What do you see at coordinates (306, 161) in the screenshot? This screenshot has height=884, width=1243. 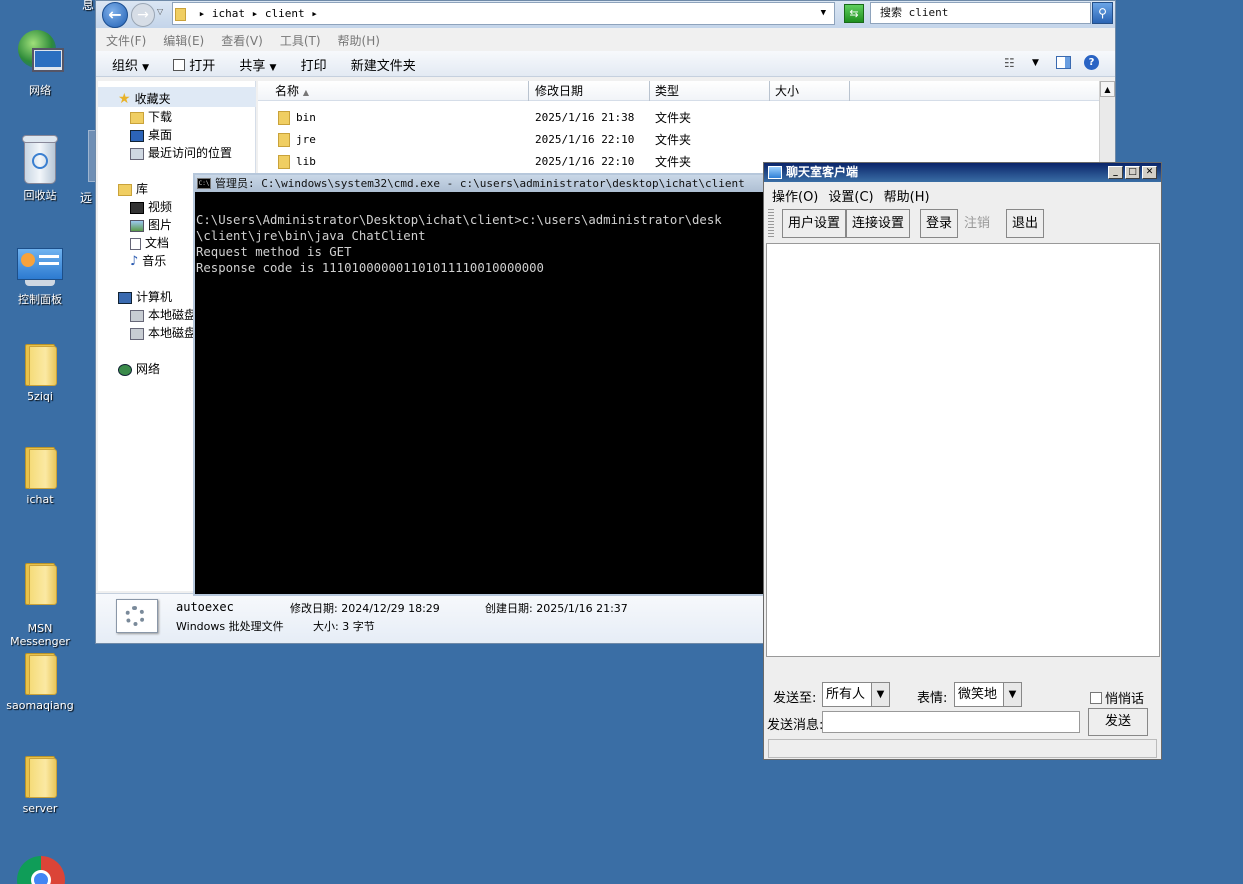 I see `file-name: lib` at bounding box center [306, 161].